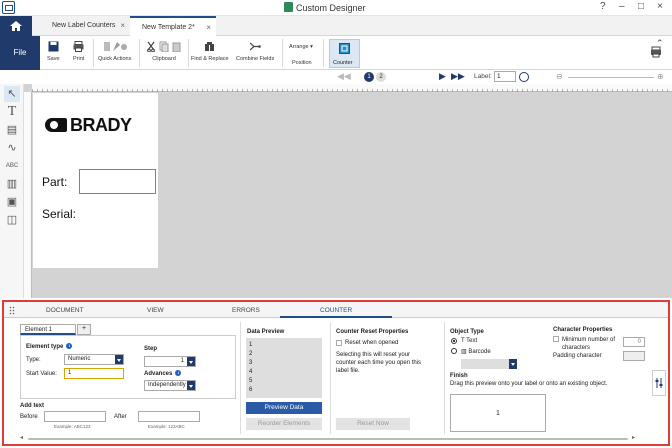  I want to click on arrange-dropdown: Arrange ▾, so click(301, 47).